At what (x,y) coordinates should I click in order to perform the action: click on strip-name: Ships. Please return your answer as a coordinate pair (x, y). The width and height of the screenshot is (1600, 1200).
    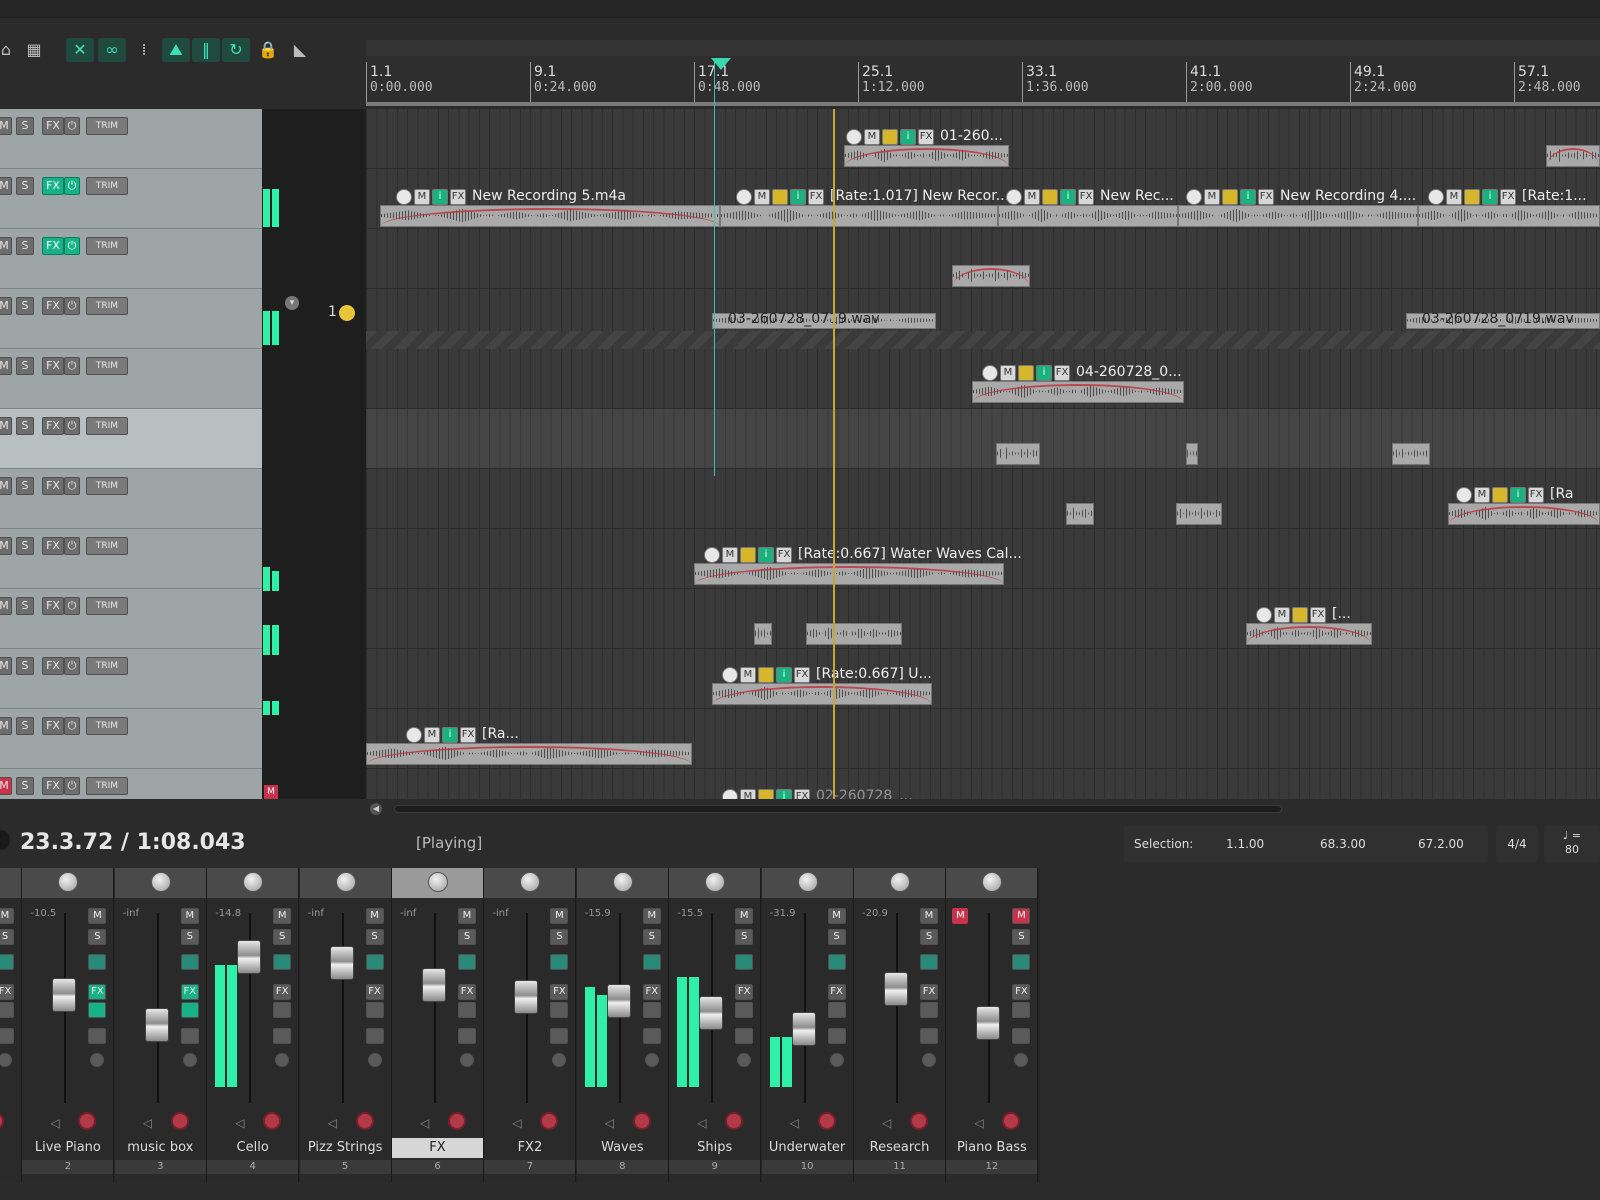
    Looking at the image, I should click on (714, 1148).